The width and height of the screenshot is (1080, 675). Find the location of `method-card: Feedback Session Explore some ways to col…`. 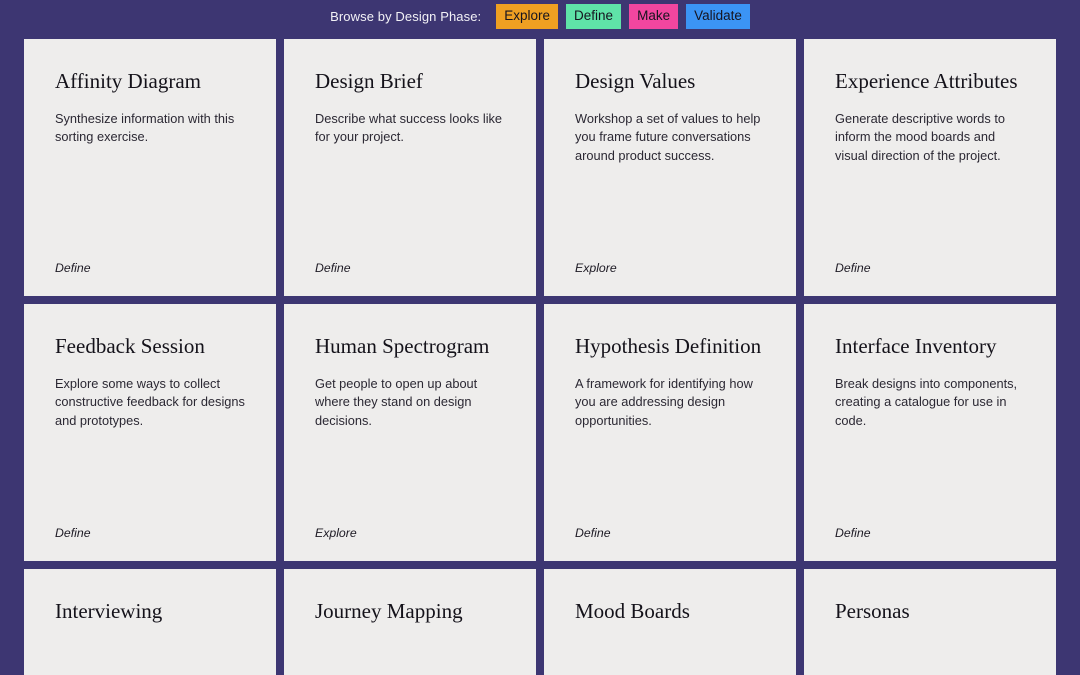

method-card: Feedback Session Explore some ways to col… is located at coordinates (150, 432).